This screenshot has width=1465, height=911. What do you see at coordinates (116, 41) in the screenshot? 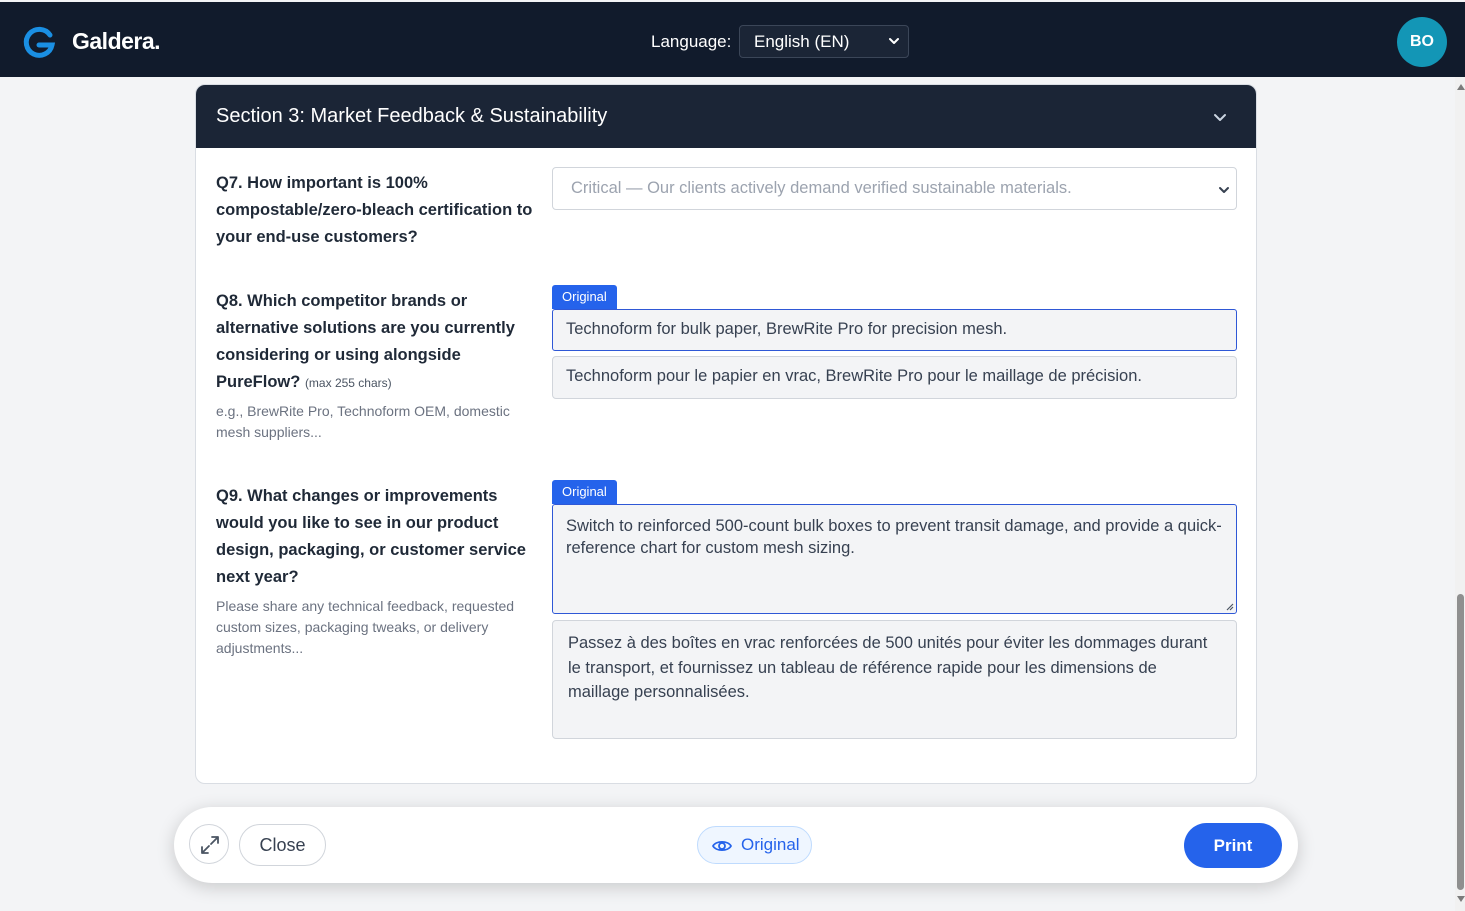
I see `brand-name: Galdera.` at bounding box center [116, 41].